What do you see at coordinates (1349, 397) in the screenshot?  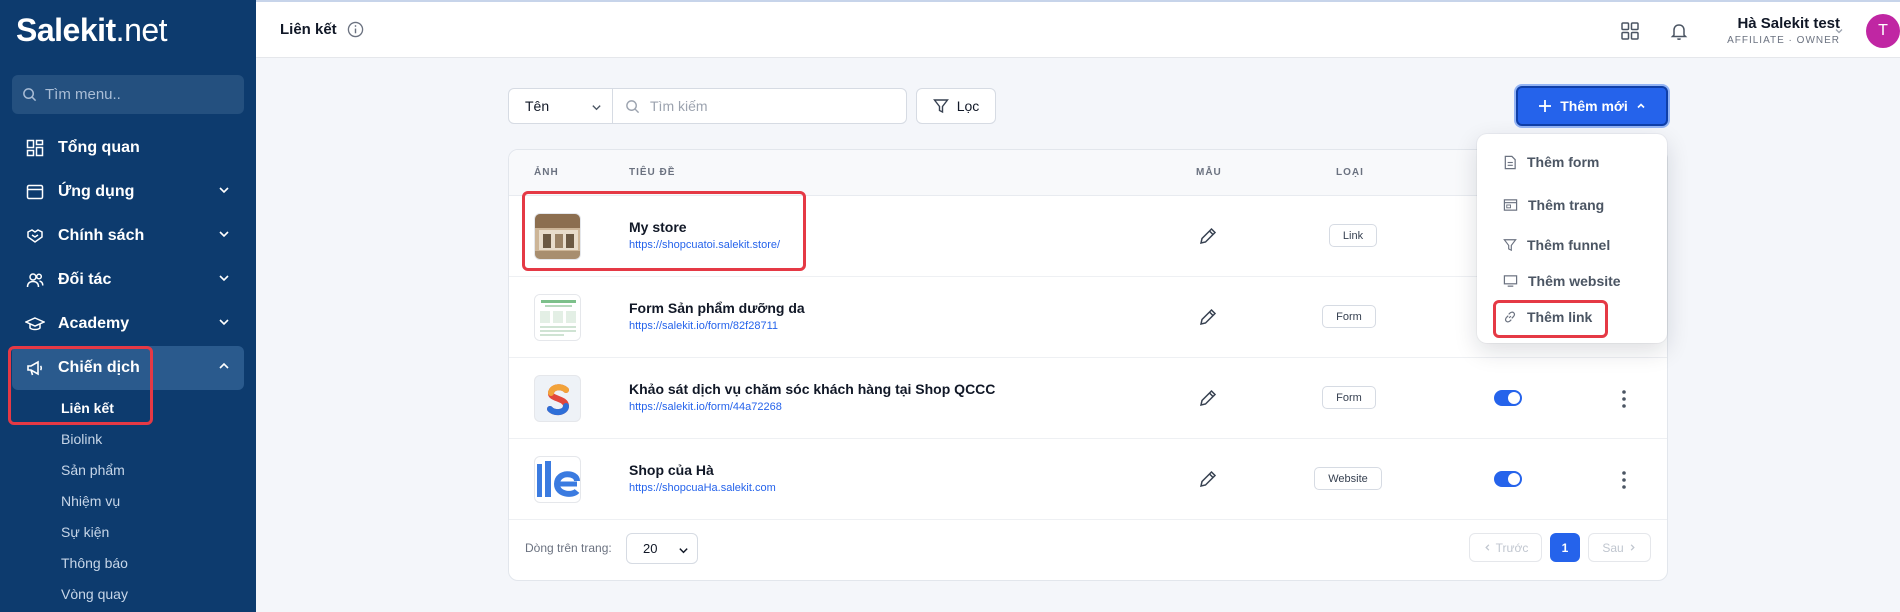 I see `type-tag: Form` at bounding box center [1349, 397].